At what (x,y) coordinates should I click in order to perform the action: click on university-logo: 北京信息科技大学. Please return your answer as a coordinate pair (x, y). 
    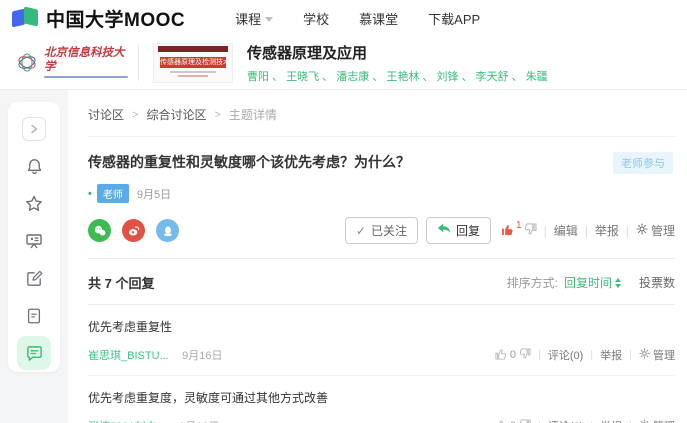
    Looking at the image, I should click on (72, 62).